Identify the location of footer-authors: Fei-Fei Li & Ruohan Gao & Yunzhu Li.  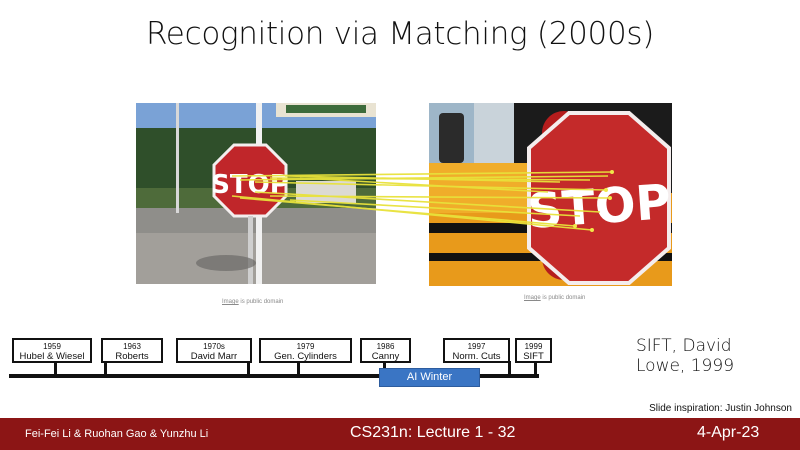
(117, 434).